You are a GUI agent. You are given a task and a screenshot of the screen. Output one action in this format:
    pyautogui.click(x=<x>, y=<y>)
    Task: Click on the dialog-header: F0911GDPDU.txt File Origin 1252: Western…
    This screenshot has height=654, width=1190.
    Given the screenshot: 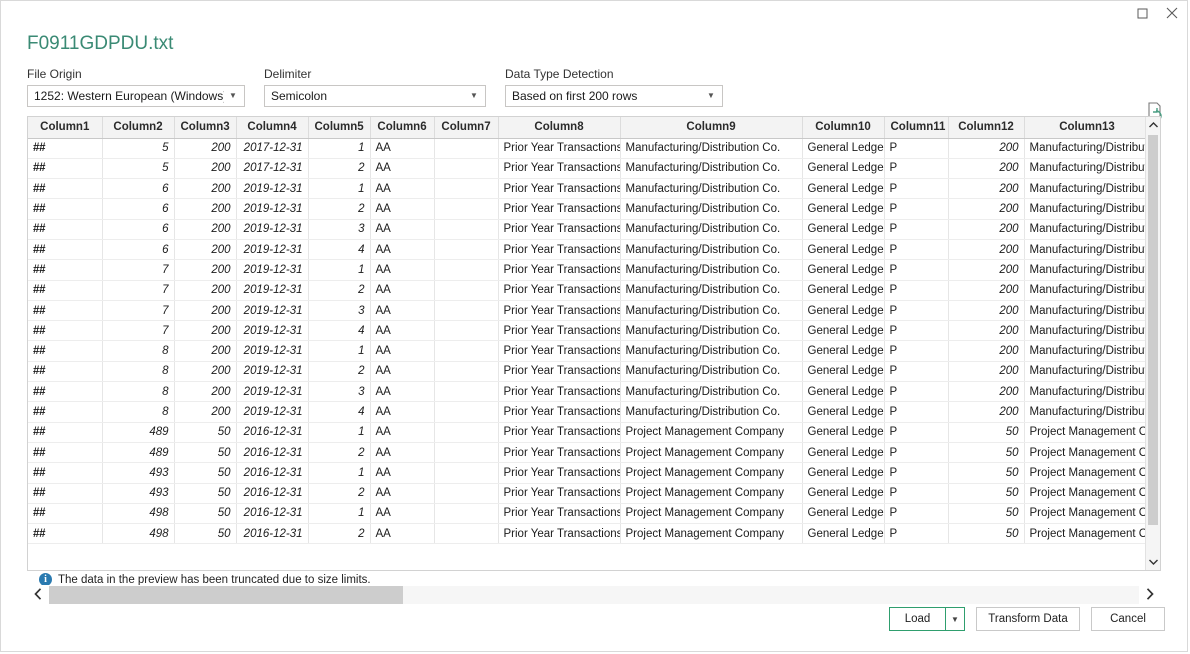 What is the action you would take?
    pyautogui.click(x=594, y=73)
    